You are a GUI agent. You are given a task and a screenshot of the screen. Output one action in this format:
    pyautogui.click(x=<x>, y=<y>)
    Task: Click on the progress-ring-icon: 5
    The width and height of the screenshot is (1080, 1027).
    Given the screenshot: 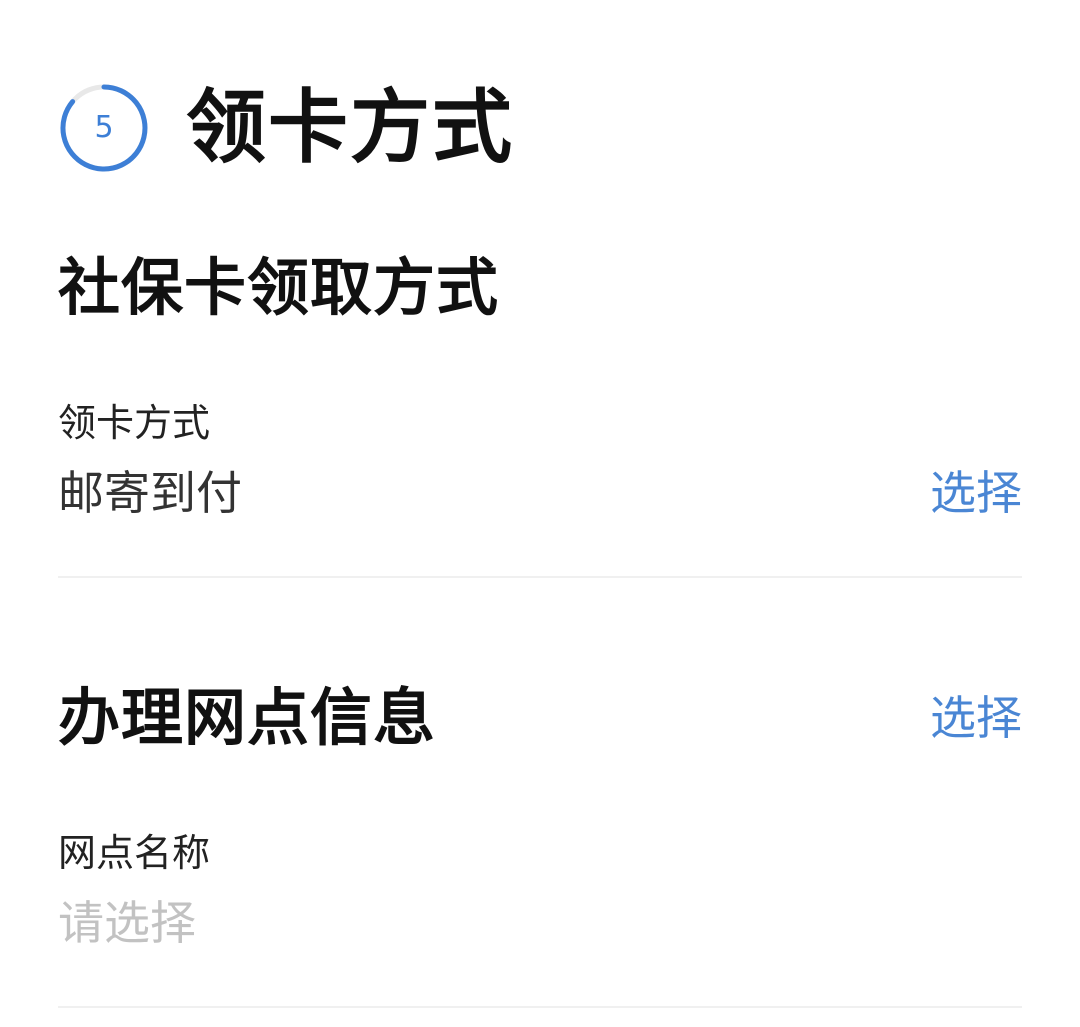 What is the action you would take?
    pyautogui.click(x=104, y=128)
    